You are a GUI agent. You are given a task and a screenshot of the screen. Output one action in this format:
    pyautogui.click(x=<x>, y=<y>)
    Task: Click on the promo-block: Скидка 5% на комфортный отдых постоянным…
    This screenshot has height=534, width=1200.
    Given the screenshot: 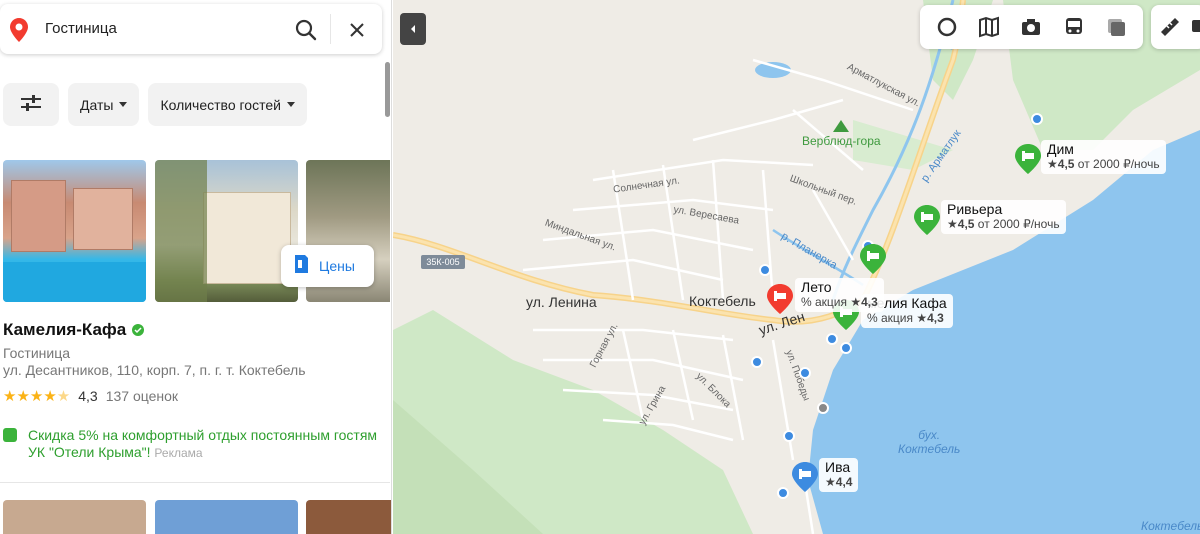 What is the action you would take?
    pyautogui.click(x=193, y=444)
    